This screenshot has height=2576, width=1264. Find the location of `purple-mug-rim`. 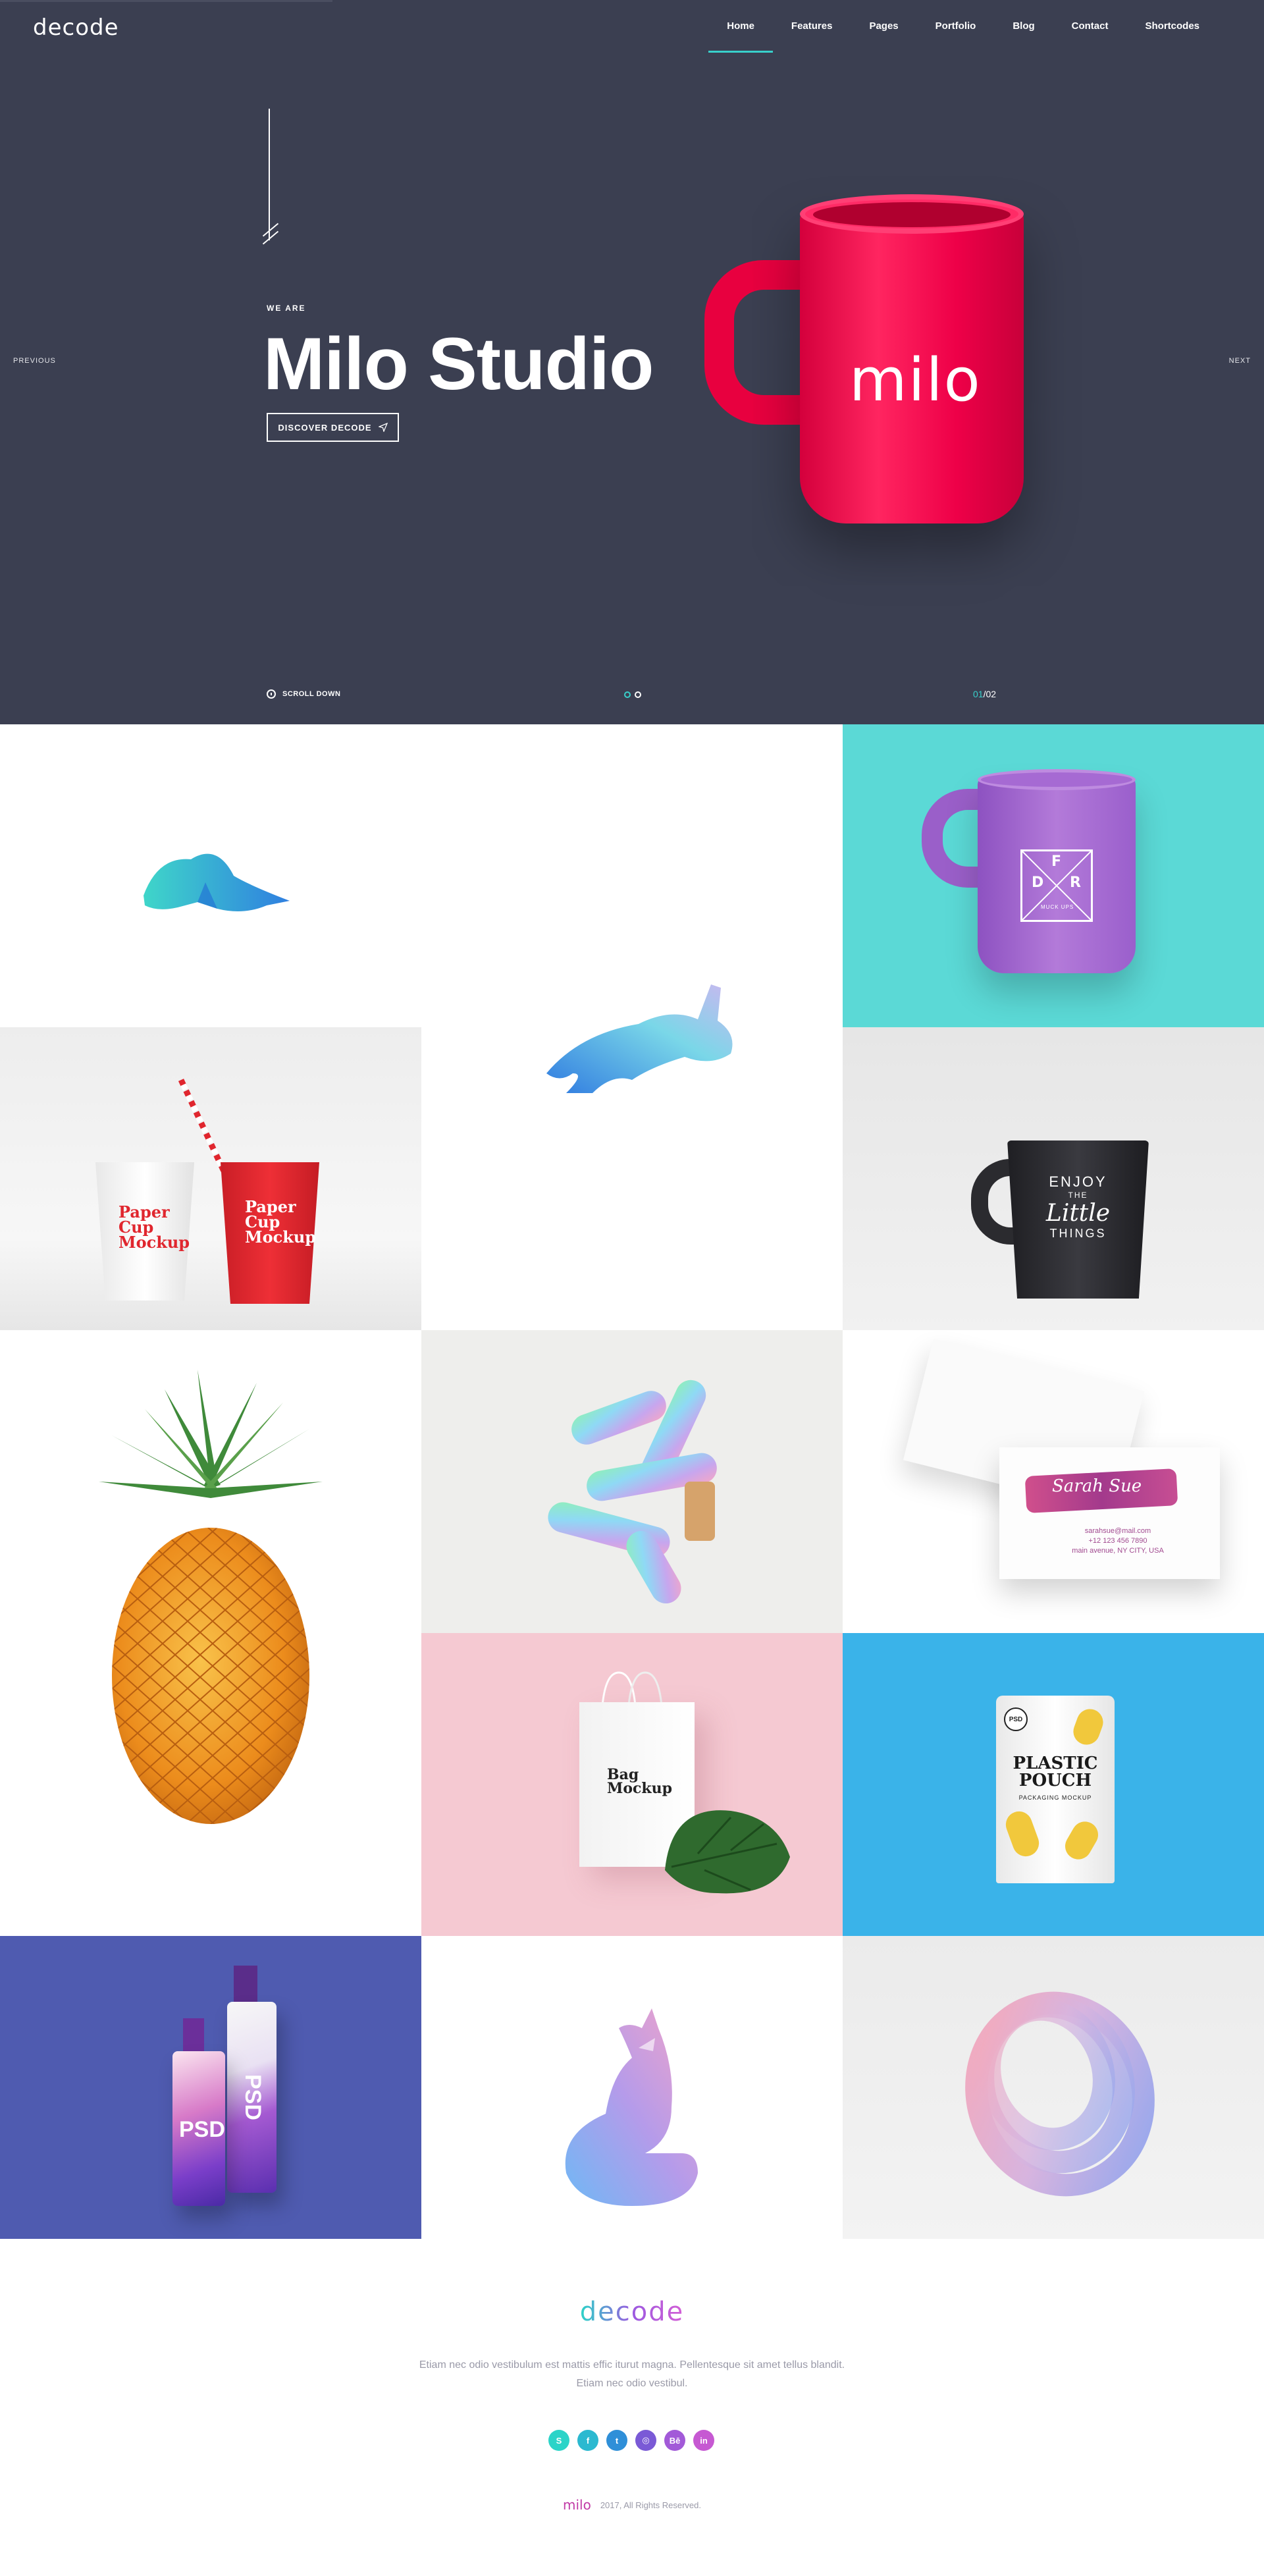

purple-mug-rim is located at coordinates (1057, 779).